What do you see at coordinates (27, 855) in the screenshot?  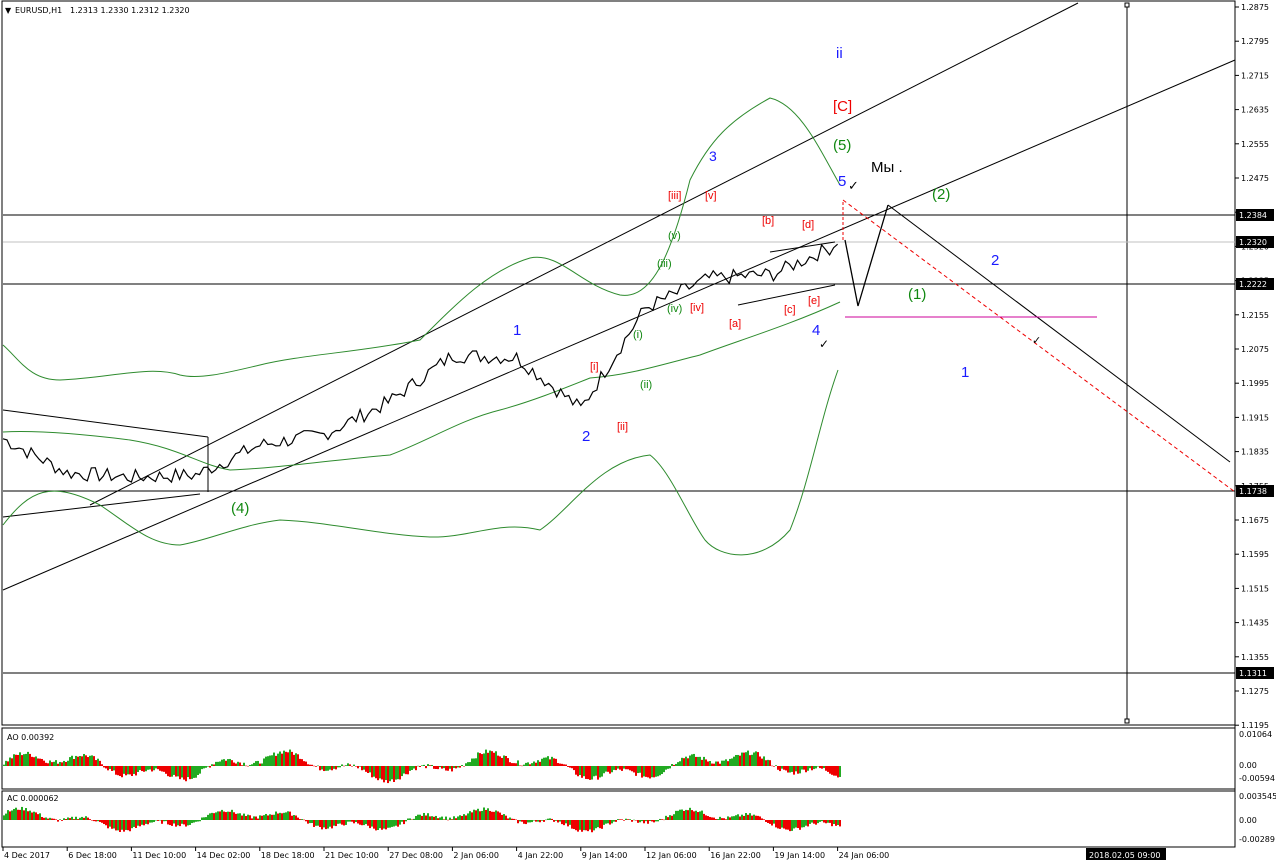 I see `time-tick-label: 4 Dec 2017` at bounding box center [27, 855].